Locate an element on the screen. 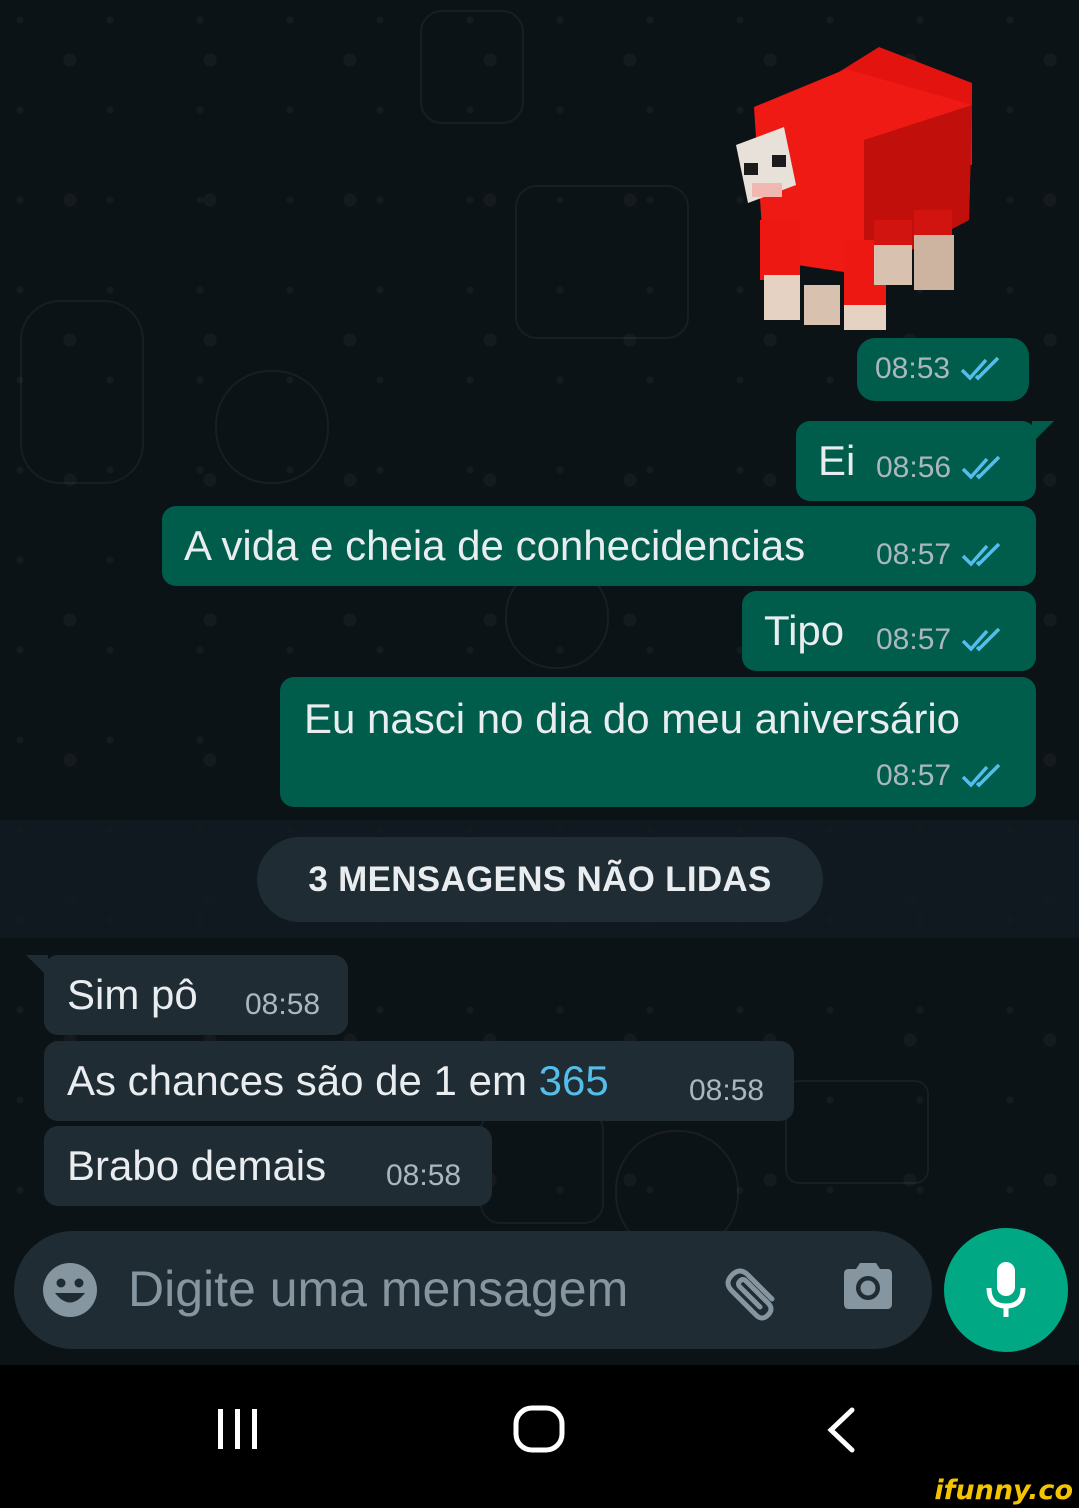  doodle-backpack is located at coordinates (82, 392).